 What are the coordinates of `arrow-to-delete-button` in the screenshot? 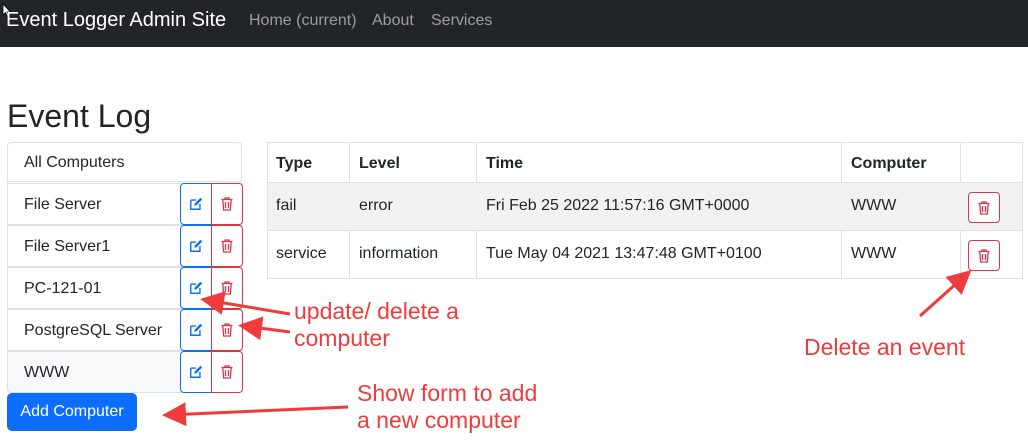 It's located at (264, 328).